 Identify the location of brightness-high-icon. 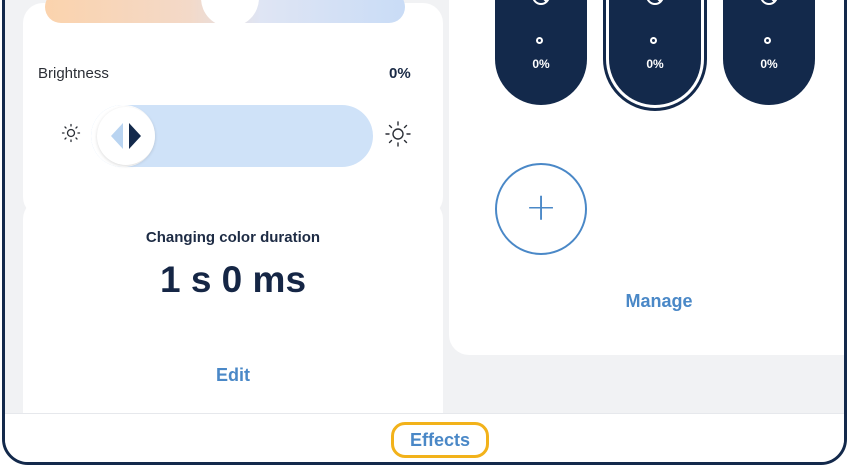
(398, 134).